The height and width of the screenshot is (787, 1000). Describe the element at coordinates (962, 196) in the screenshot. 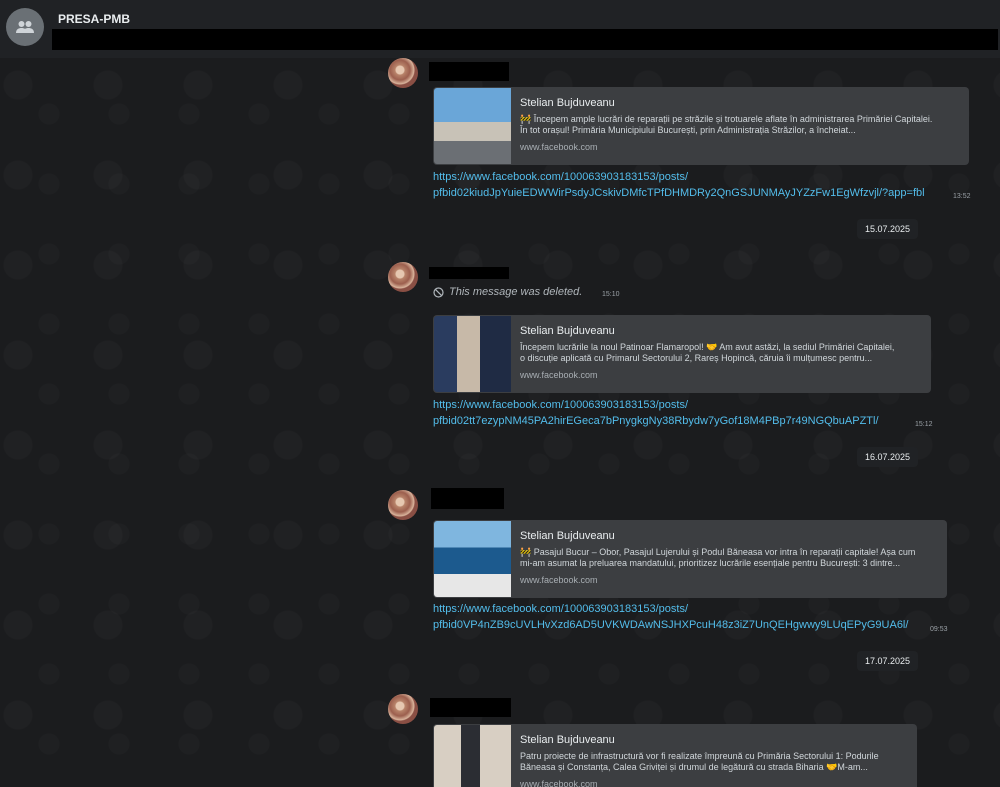

I see `message-time: 13:52` at that location.